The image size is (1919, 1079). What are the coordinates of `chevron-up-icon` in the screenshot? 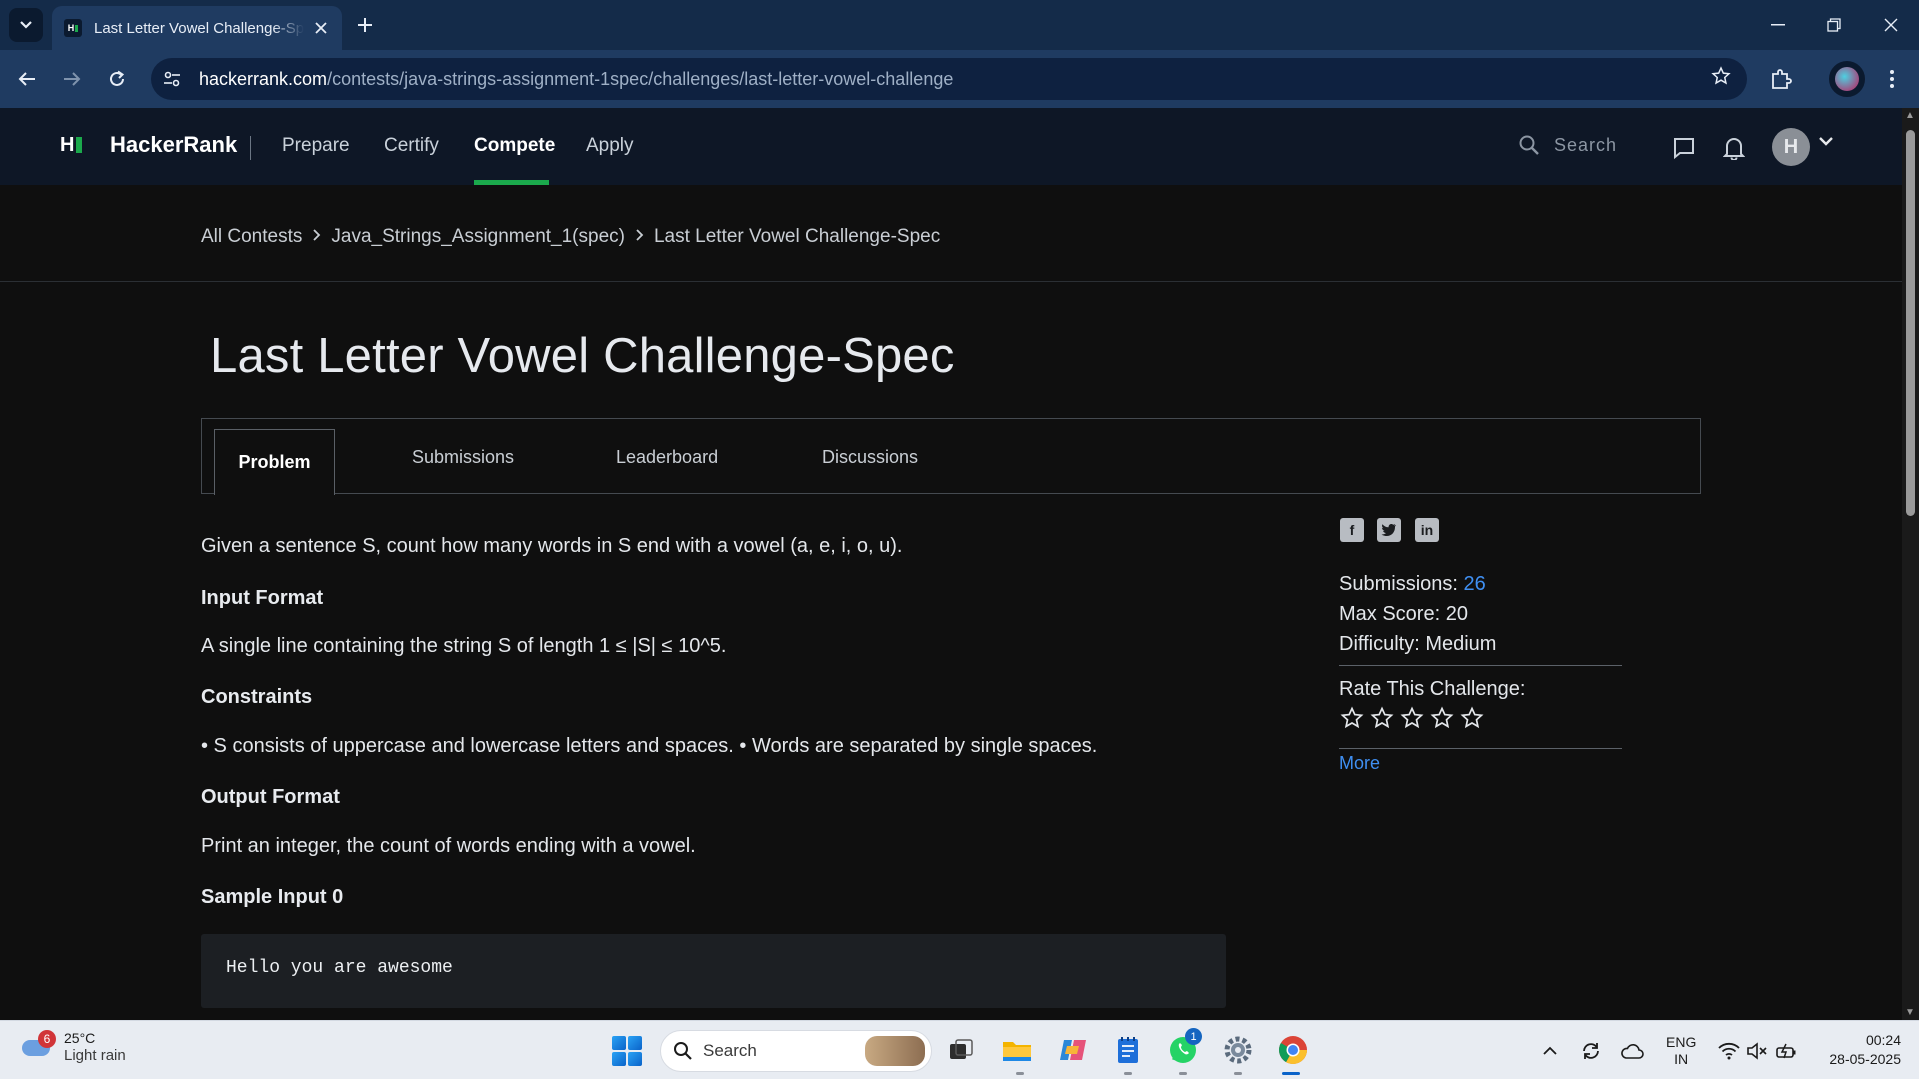 It's located at (1550, 1050).